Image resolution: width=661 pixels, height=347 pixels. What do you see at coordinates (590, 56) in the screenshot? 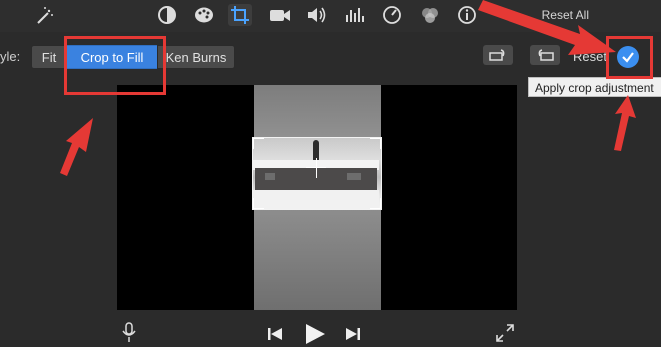
I see `reset-button: Reset` at bounding box center [590, 56].